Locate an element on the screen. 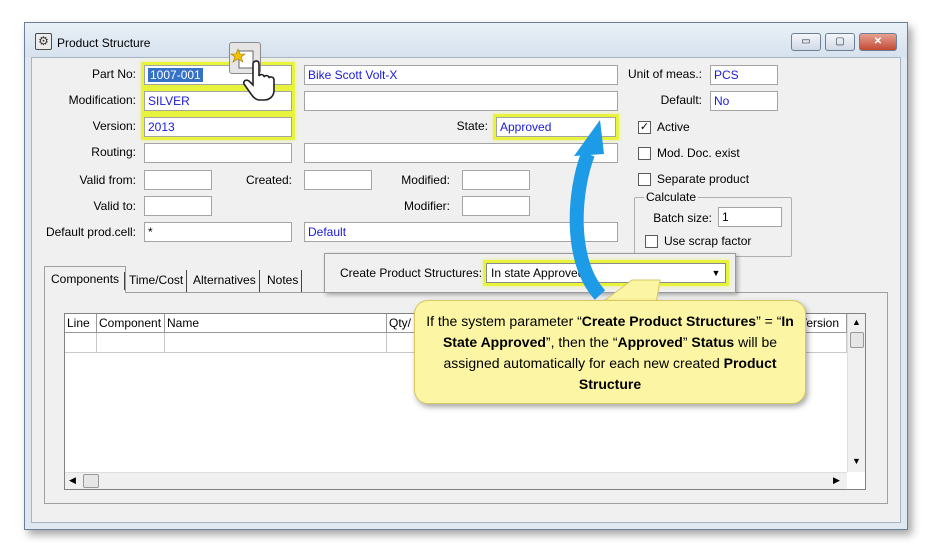  note-text: ” = “ is located at coordinates (769, 321).